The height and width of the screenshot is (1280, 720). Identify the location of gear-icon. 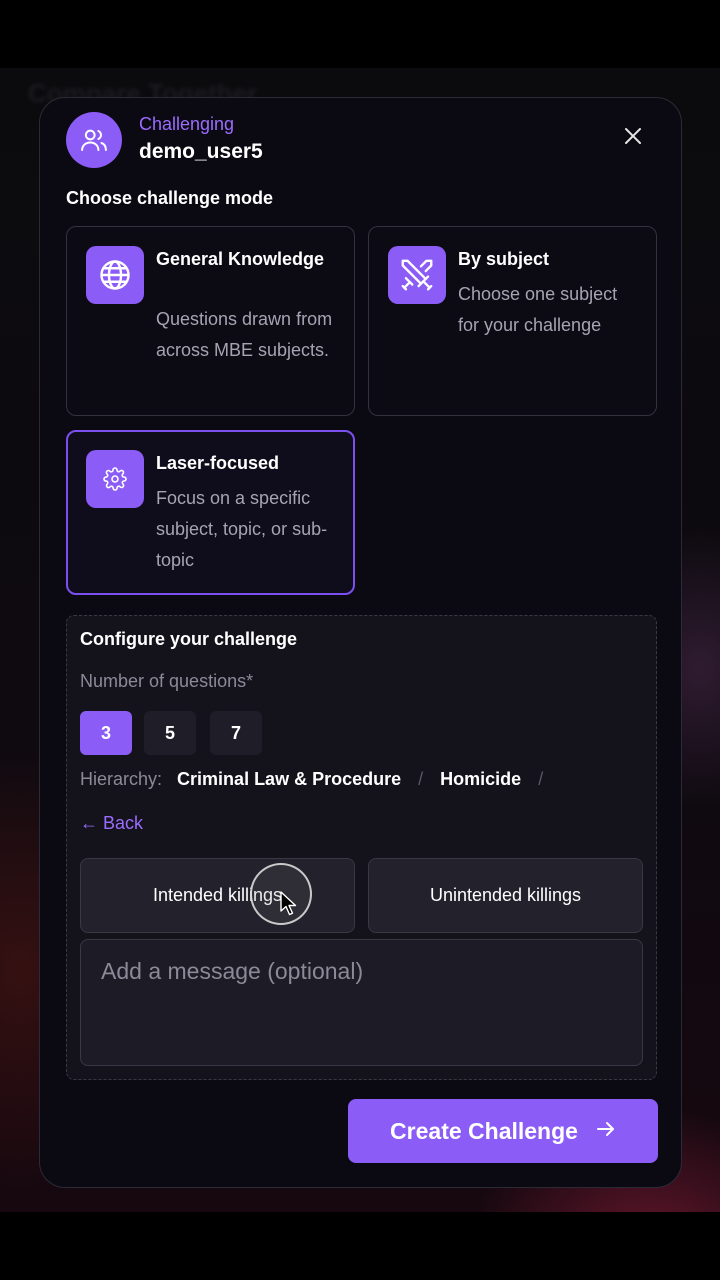
(115, 479).